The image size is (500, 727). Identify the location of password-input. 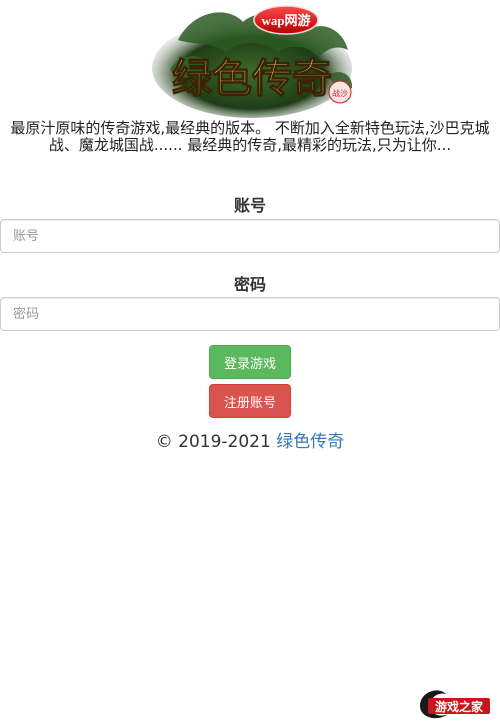
(250, 314).